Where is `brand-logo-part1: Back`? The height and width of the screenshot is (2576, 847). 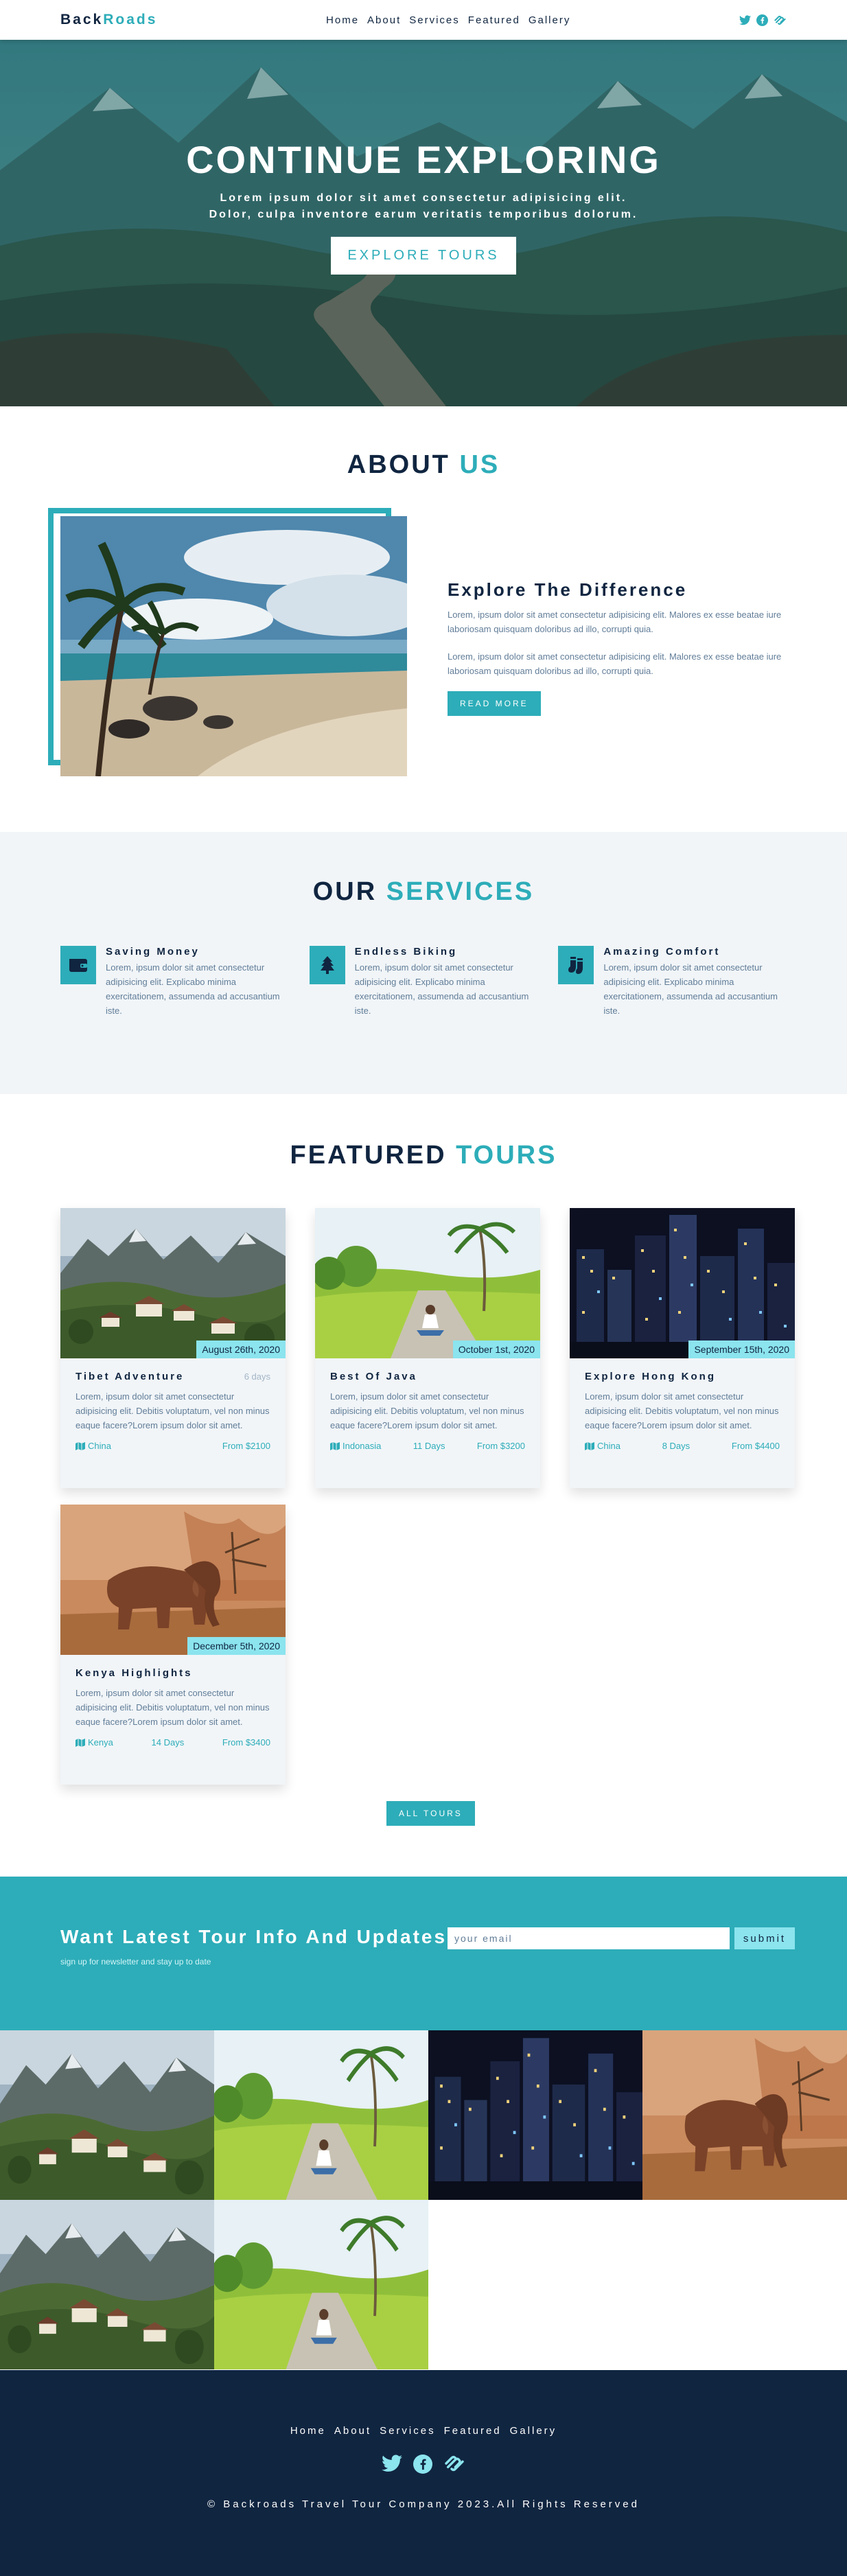 brand-logo-part1: Back is located at coordinates (82, 19).